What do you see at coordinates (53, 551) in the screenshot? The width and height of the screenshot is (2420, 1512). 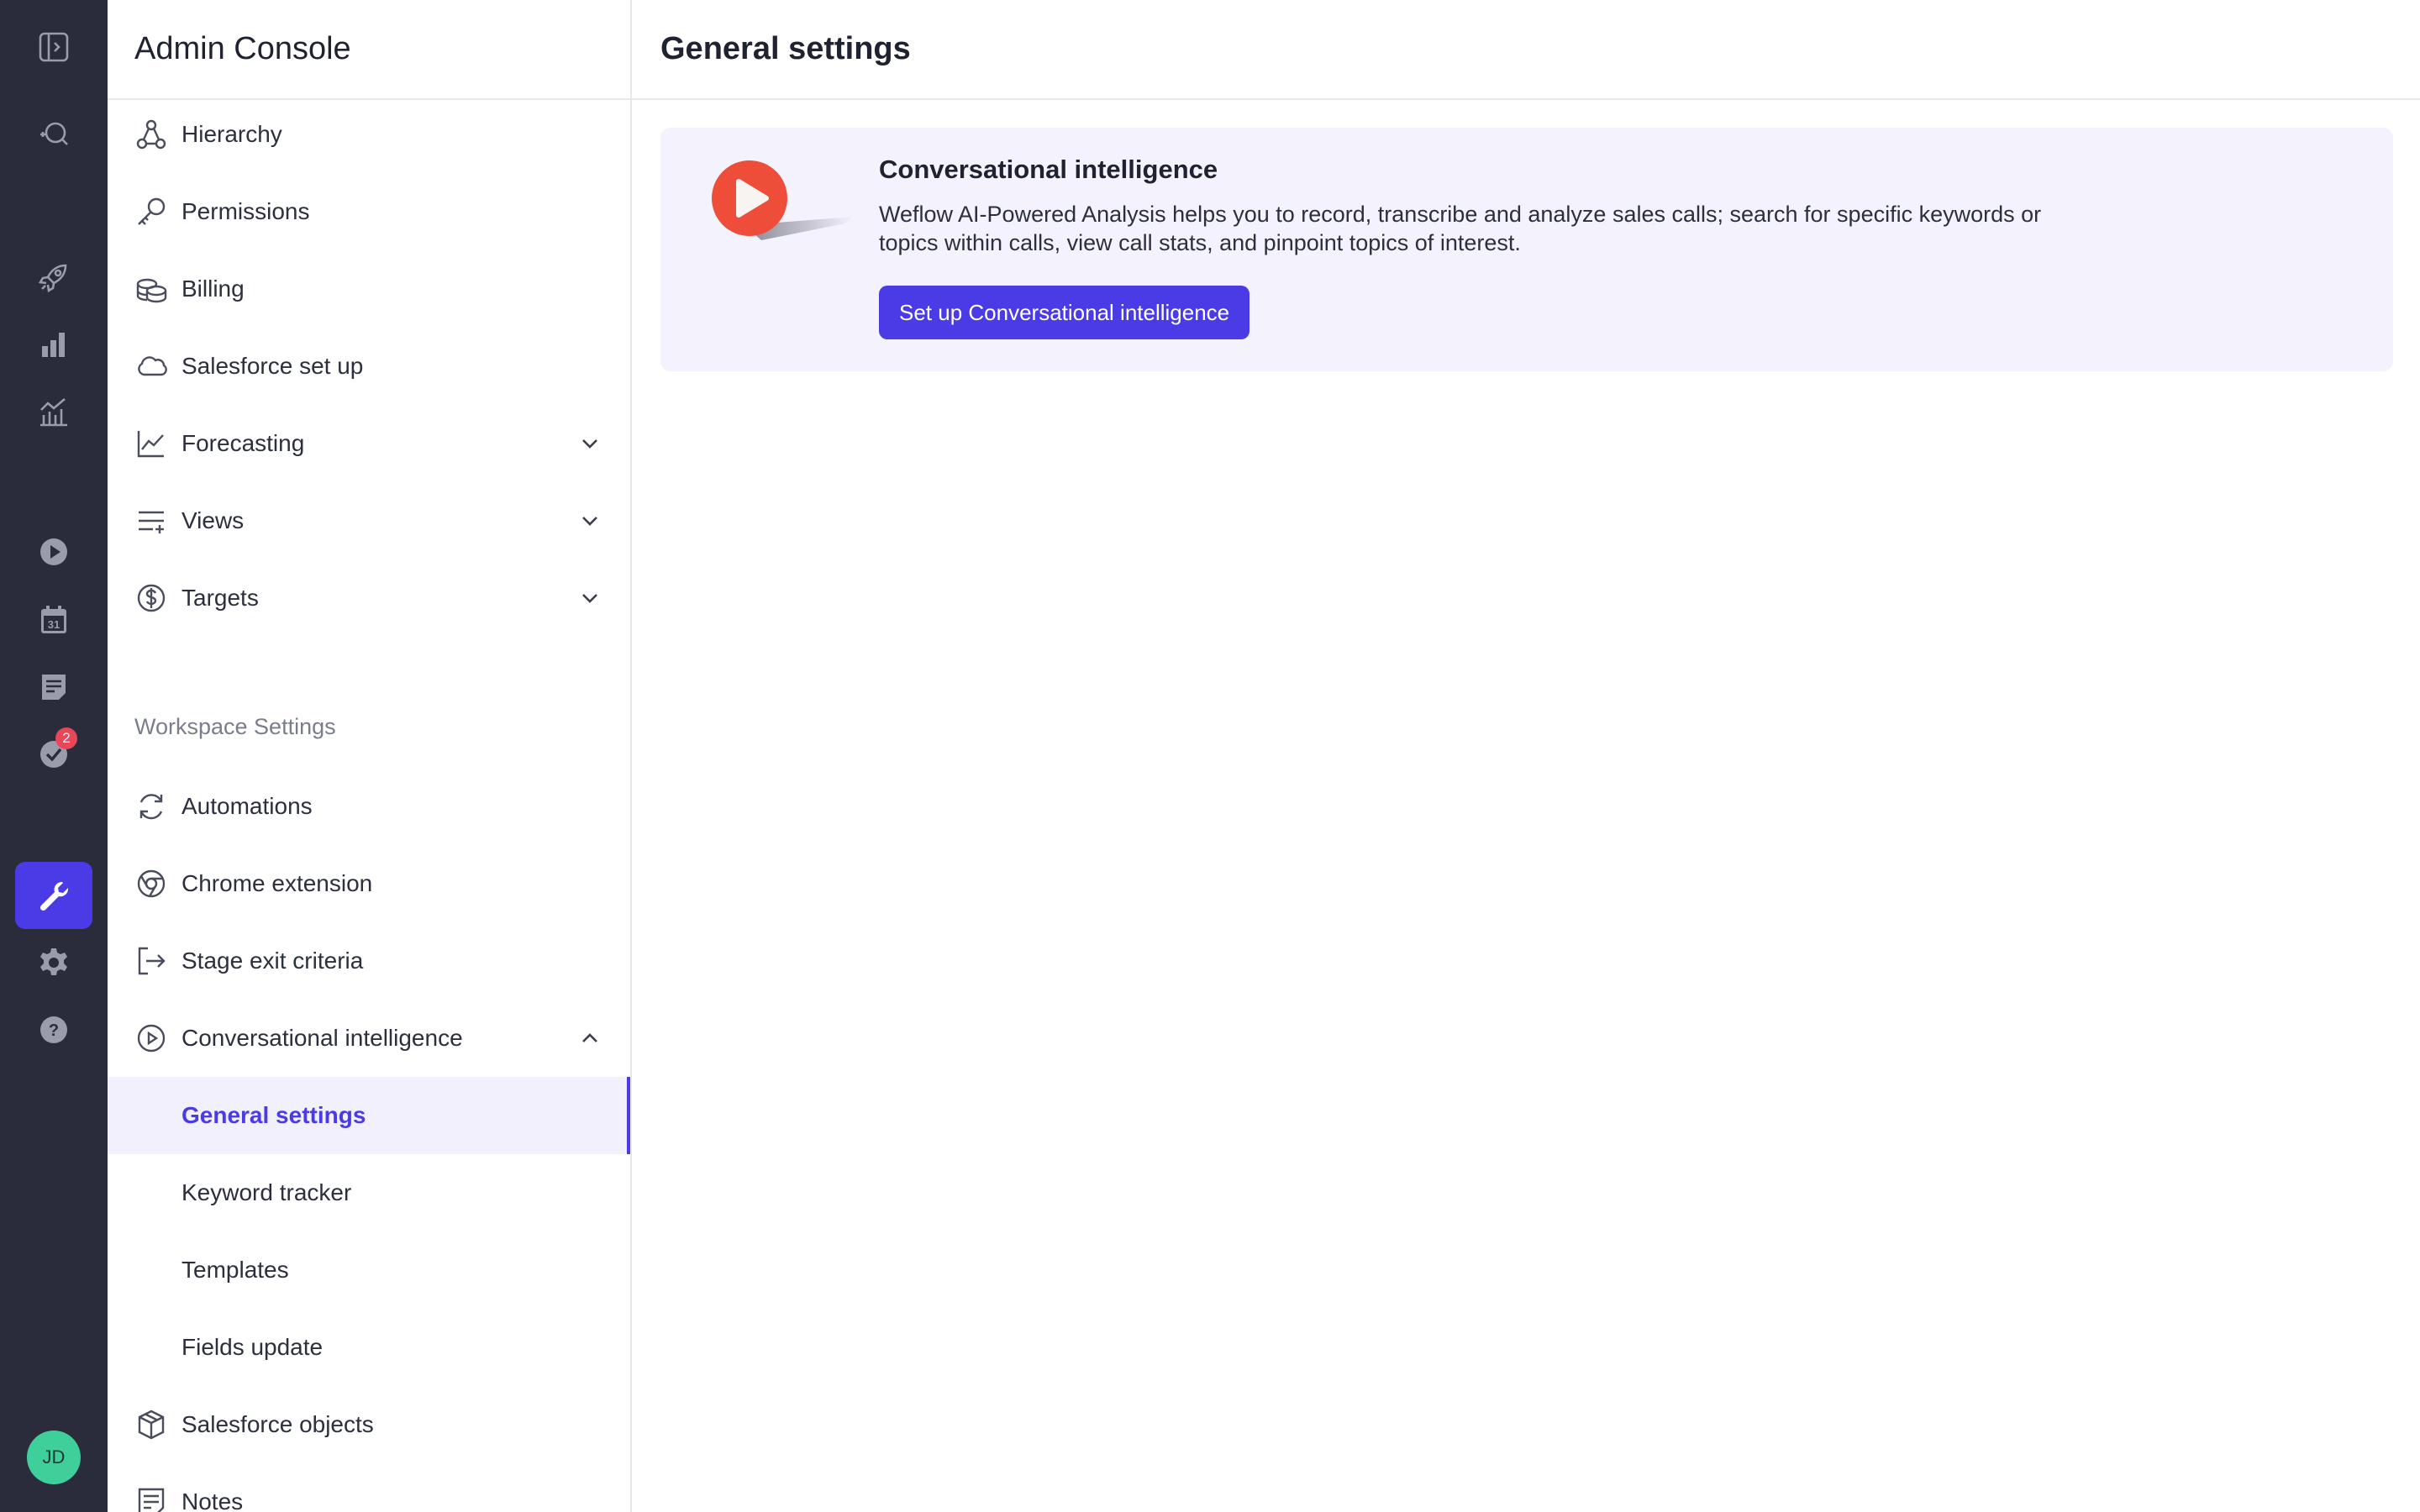 I see `play-icon` at bounding box center [53, 551].